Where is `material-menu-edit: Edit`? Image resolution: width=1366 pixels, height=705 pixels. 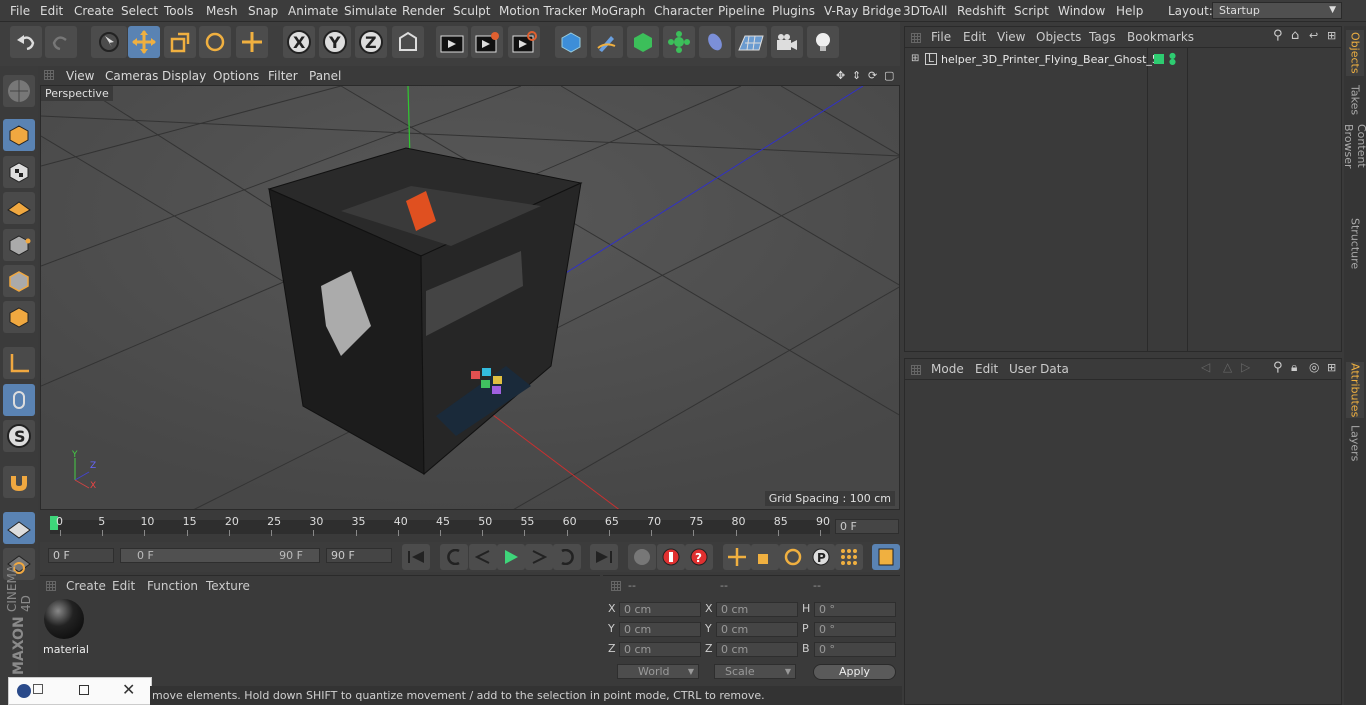
material-menu-edit: Edit is located at coordinates (123, 586).